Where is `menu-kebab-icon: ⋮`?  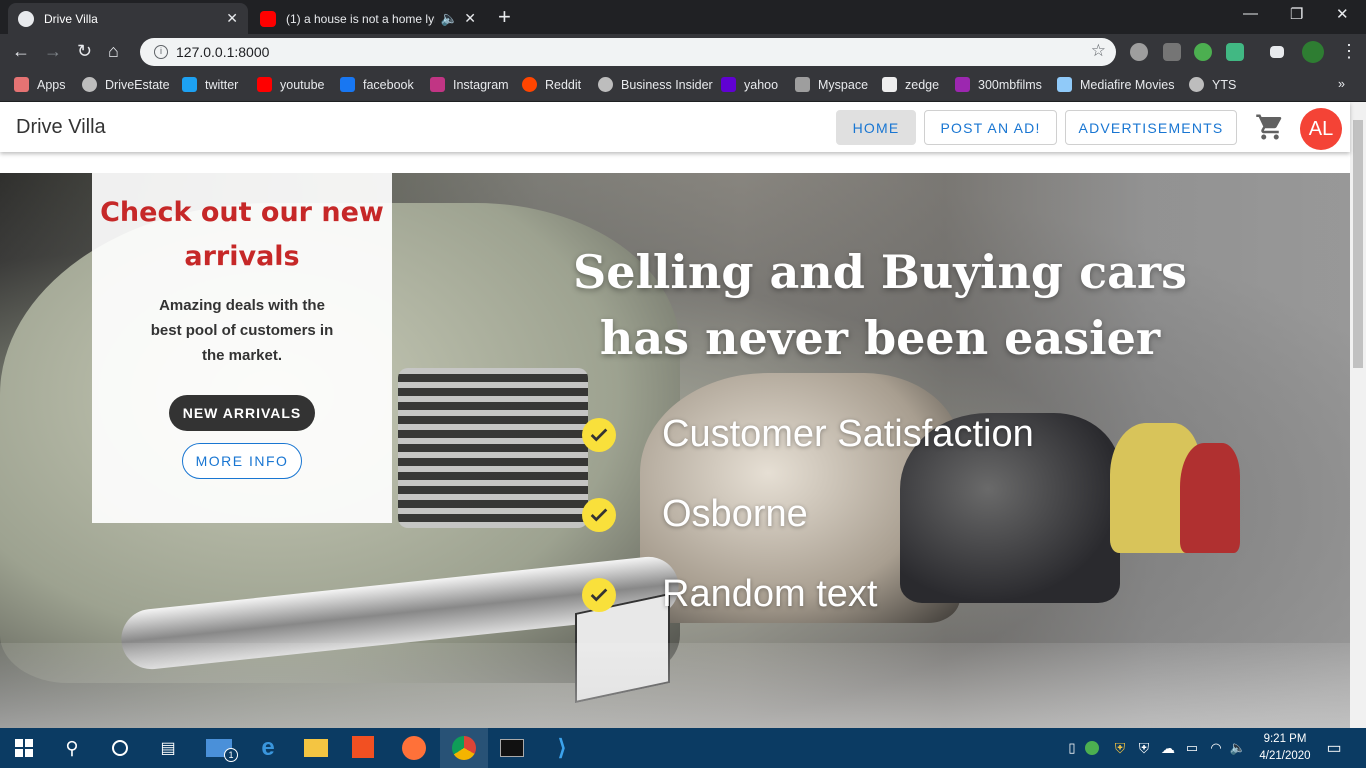 menu-kebab-icon: ⋮ is located at coordinates (1349, 51).